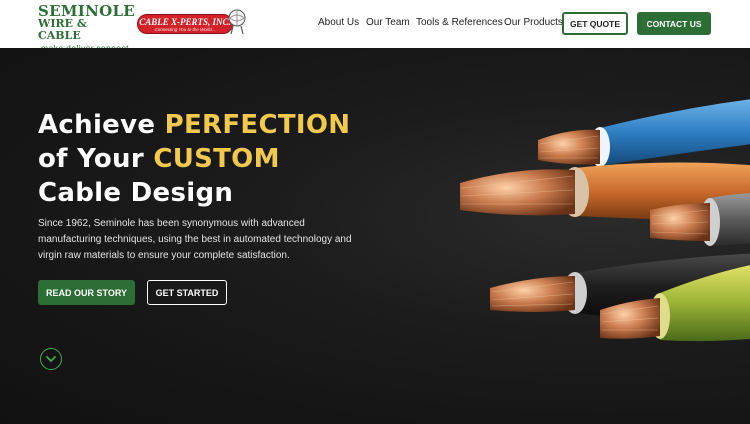 The width and height of the screenshot is (750, 424). What do you see at coordinates (388, 22) in the screenshot?
I see `nav-our-team: Our Team` at bounding box center [388, 22].